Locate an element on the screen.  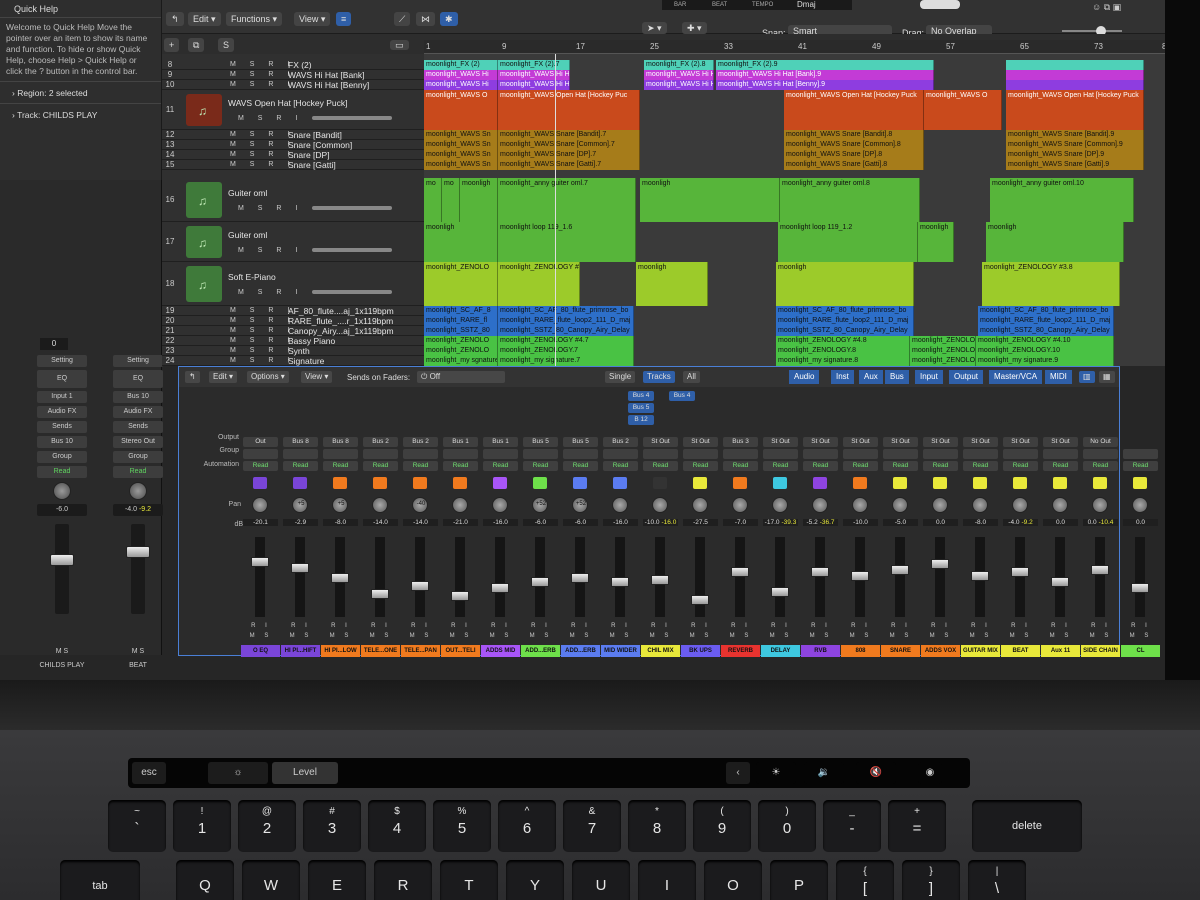
key-9: (9 is located at coordinates (722, 826).